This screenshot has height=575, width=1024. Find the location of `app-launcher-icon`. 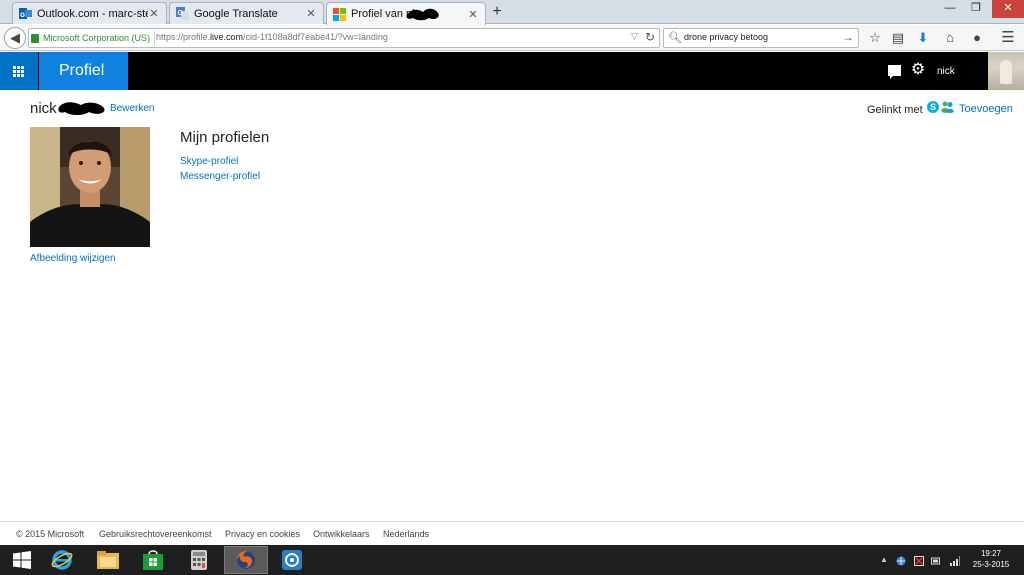

app-launcher-icon is located at coordinates (19, 71).